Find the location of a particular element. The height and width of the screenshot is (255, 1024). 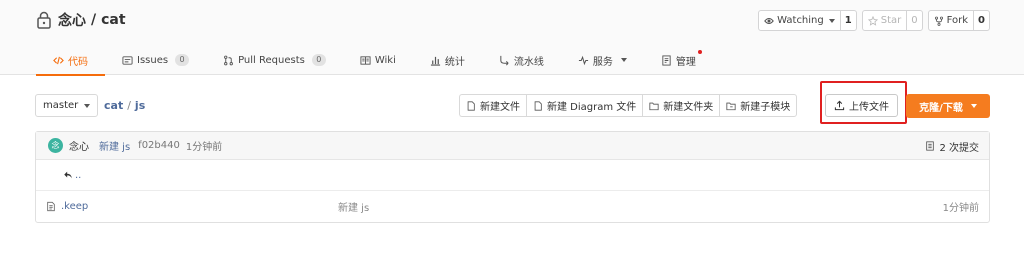

avatar: 念 is located at coordinates (55, 145).